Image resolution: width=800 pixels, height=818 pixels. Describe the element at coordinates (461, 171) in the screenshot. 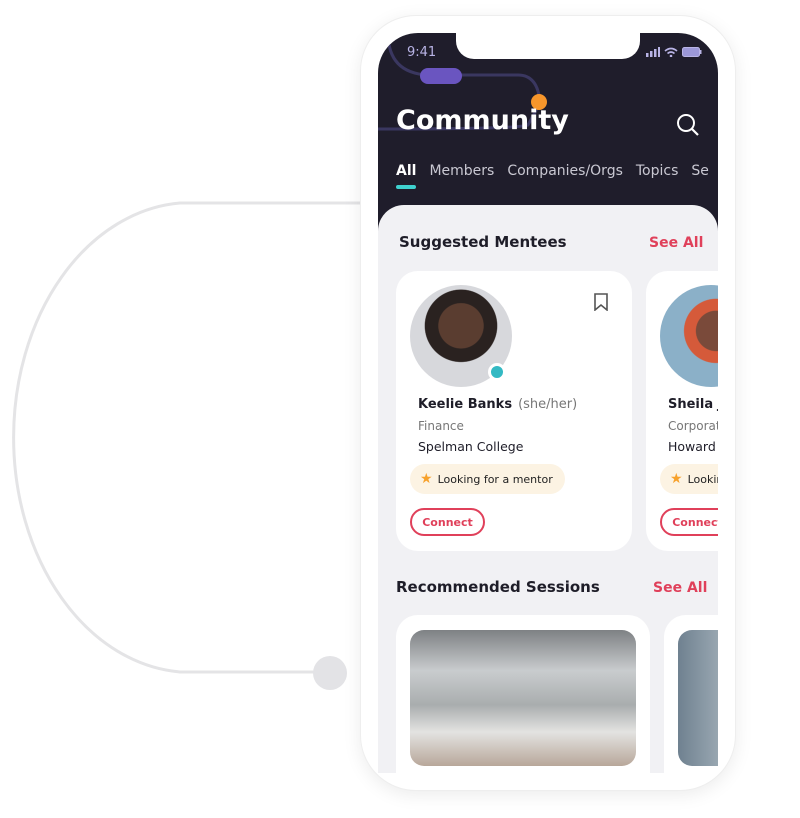

I see `tab-members: Members` at that location.